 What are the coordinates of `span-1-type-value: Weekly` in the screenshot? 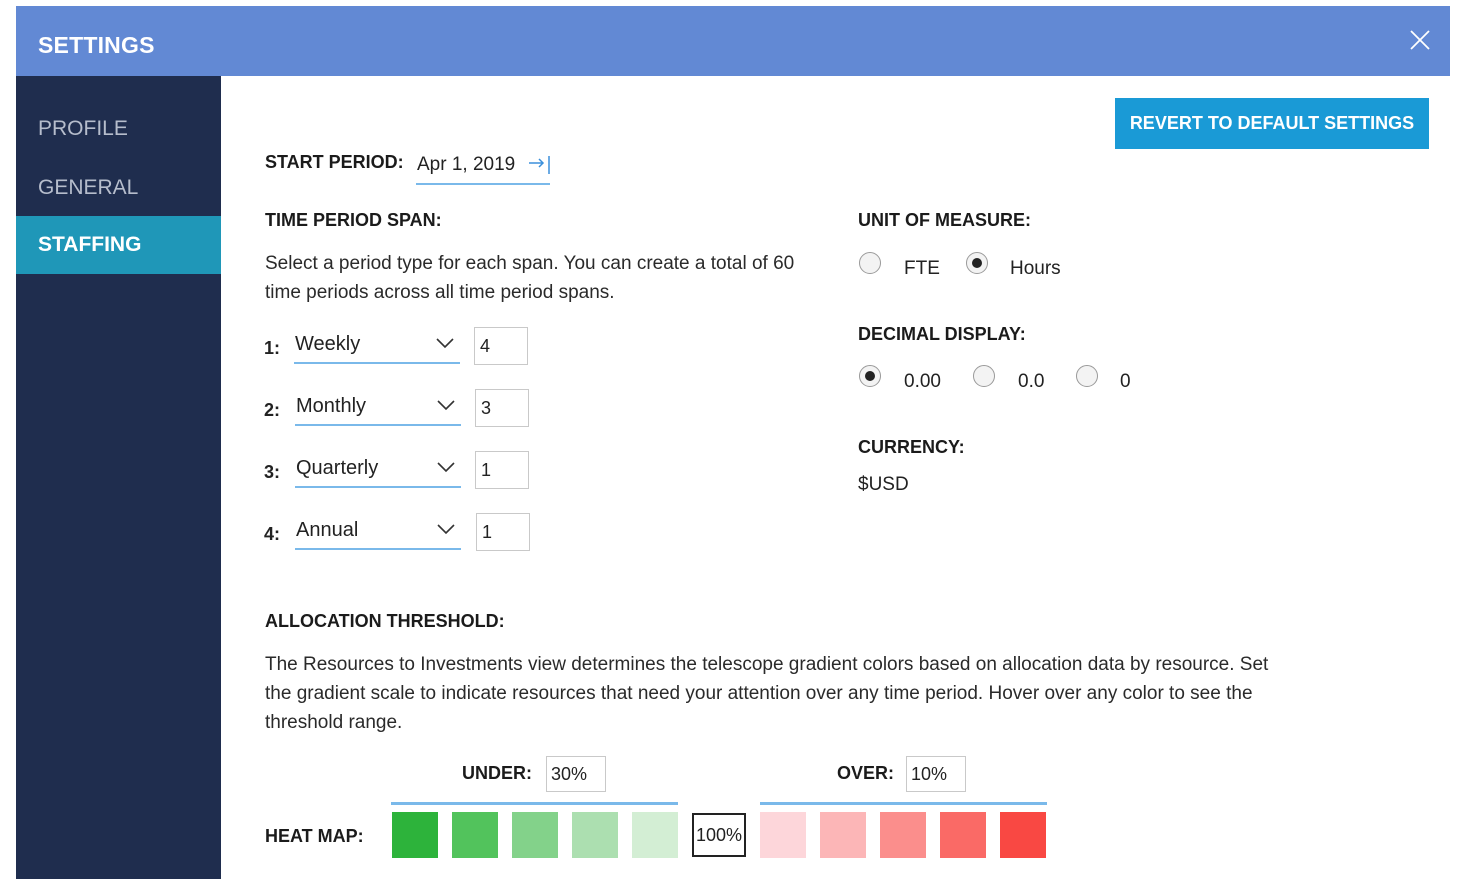 It's located at (328, 344).